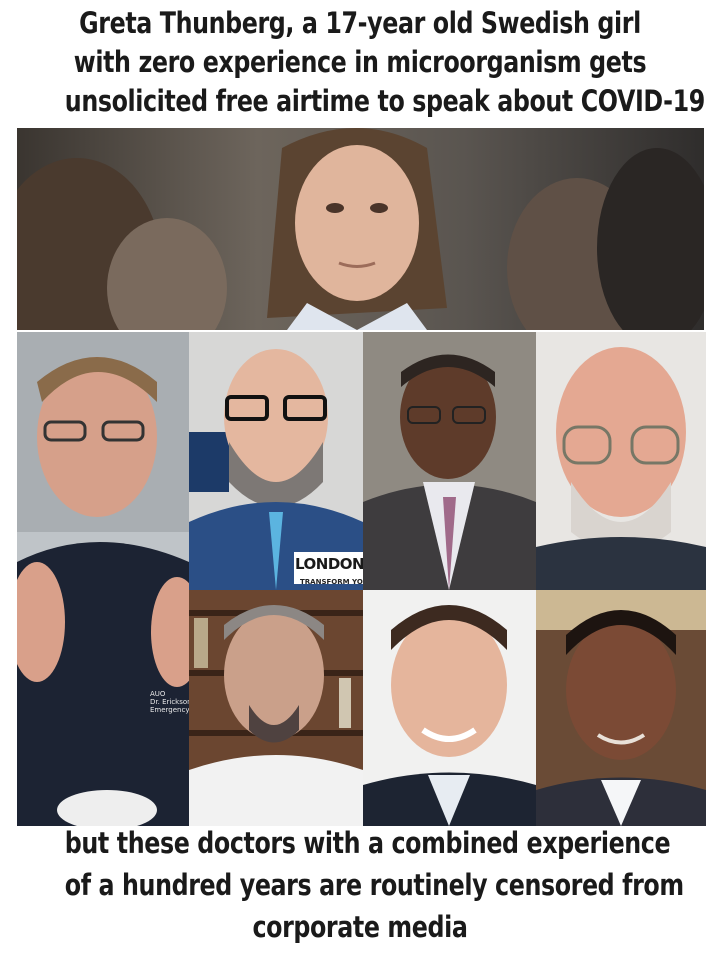  What do you see at coordinates (330, 564) in the screenshot?
I see `london-overlay: LONDON` at bounding box center [330, 564].